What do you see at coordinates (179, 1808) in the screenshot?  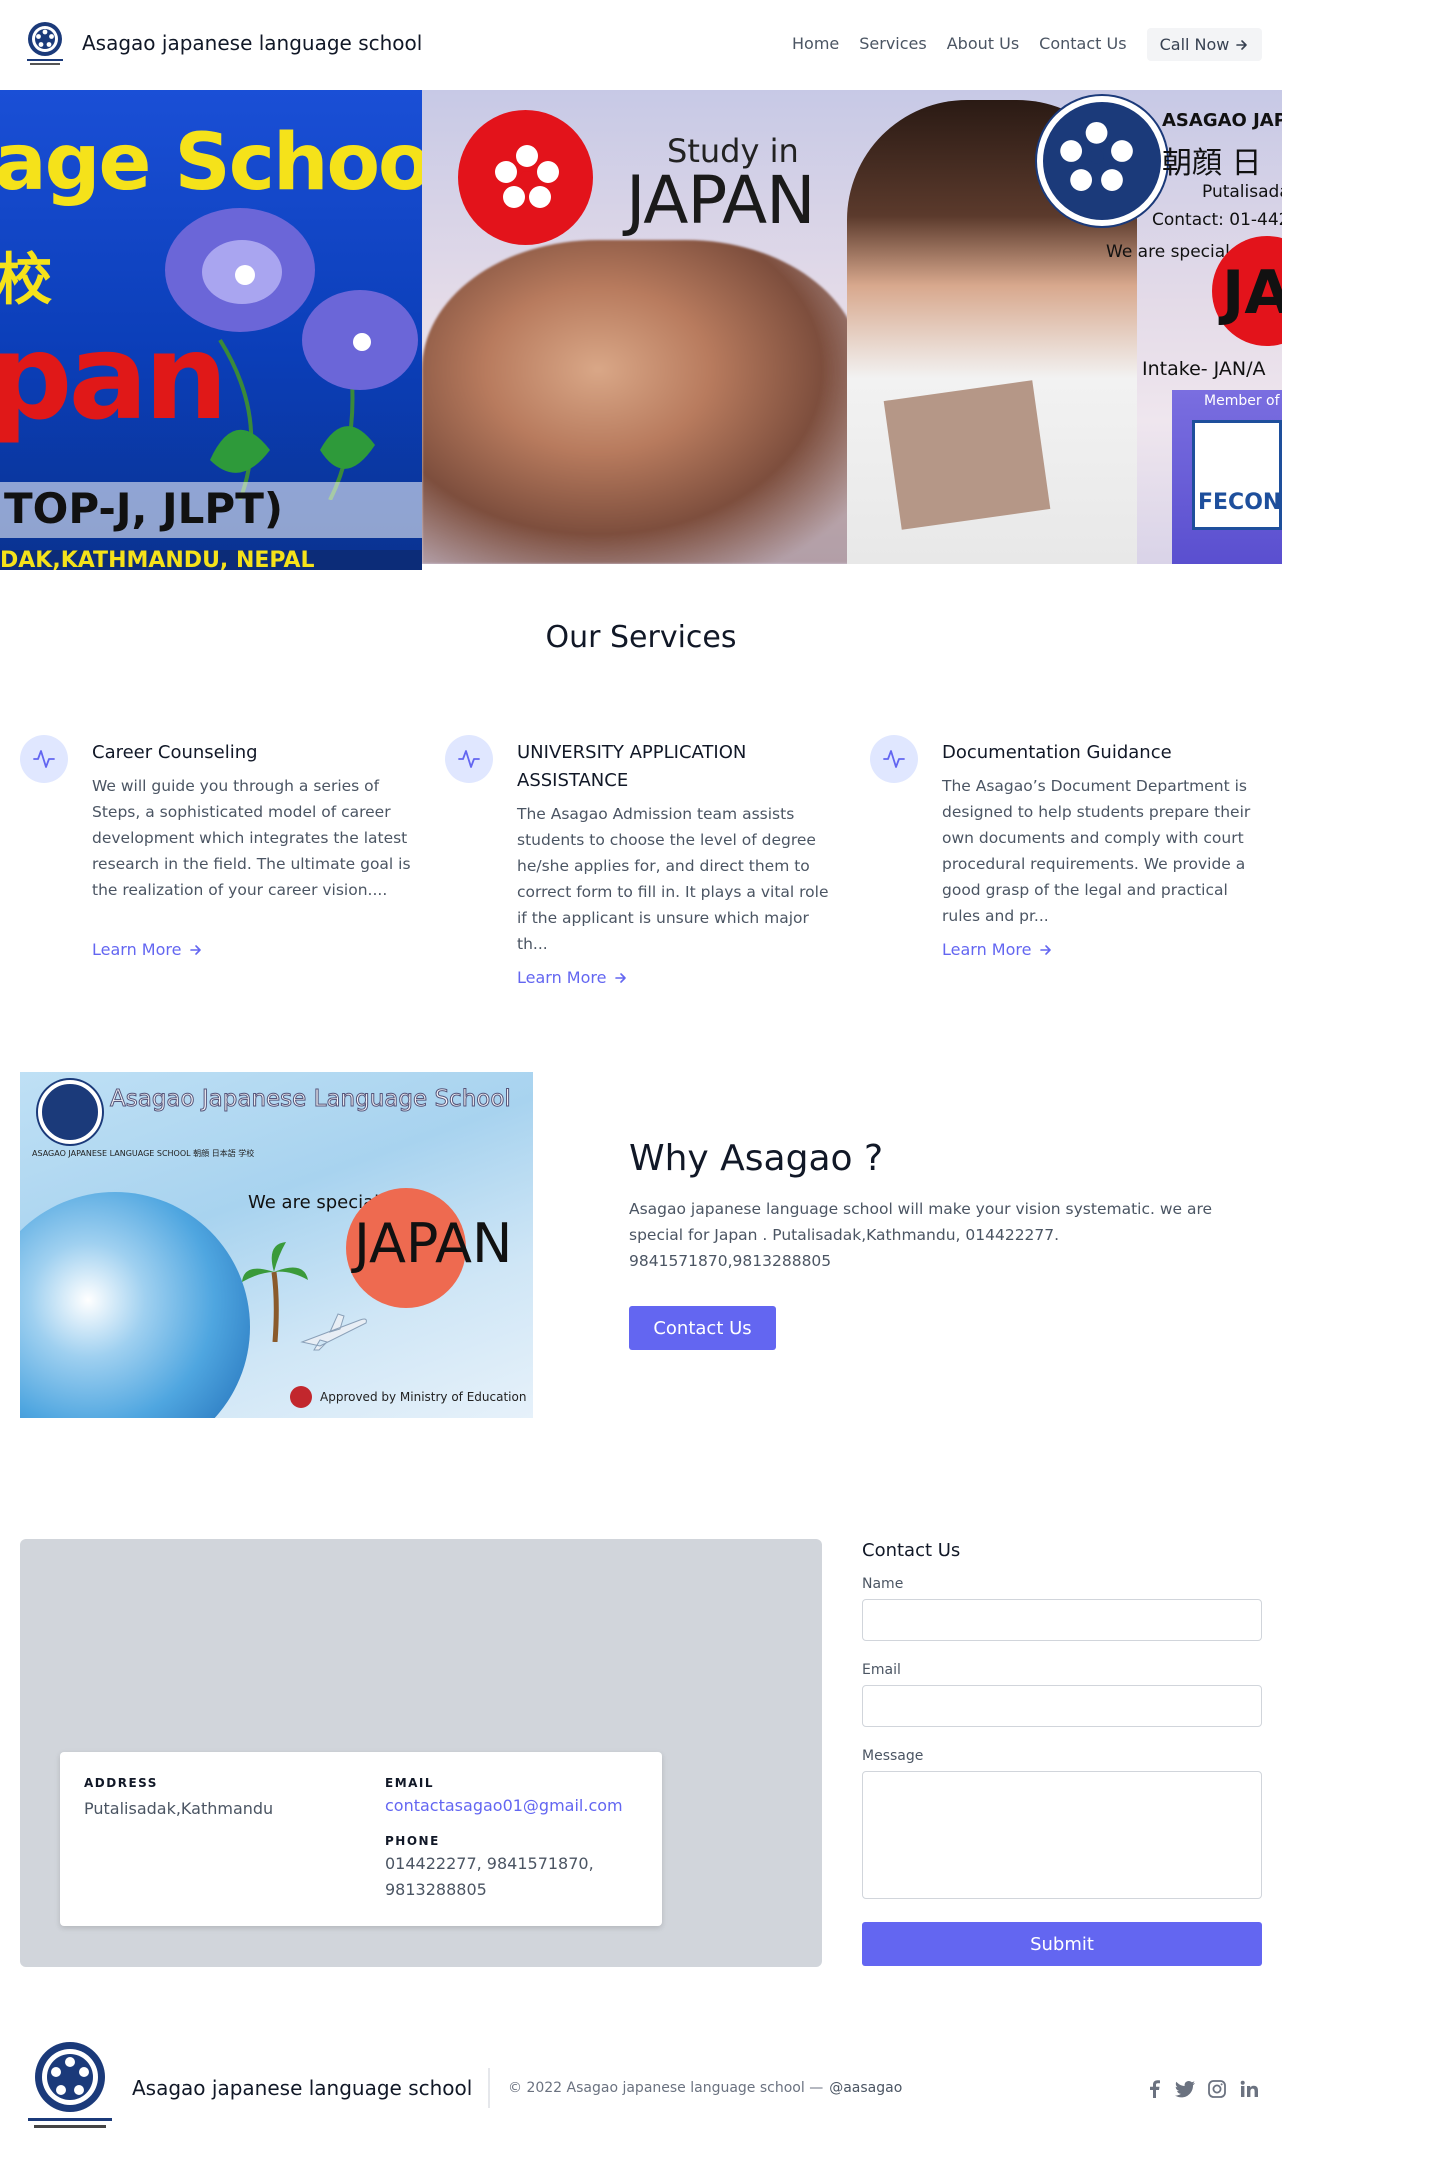 I see `address-value: Putalisadak,Kathmandu` at bounding box center [179, 1808].